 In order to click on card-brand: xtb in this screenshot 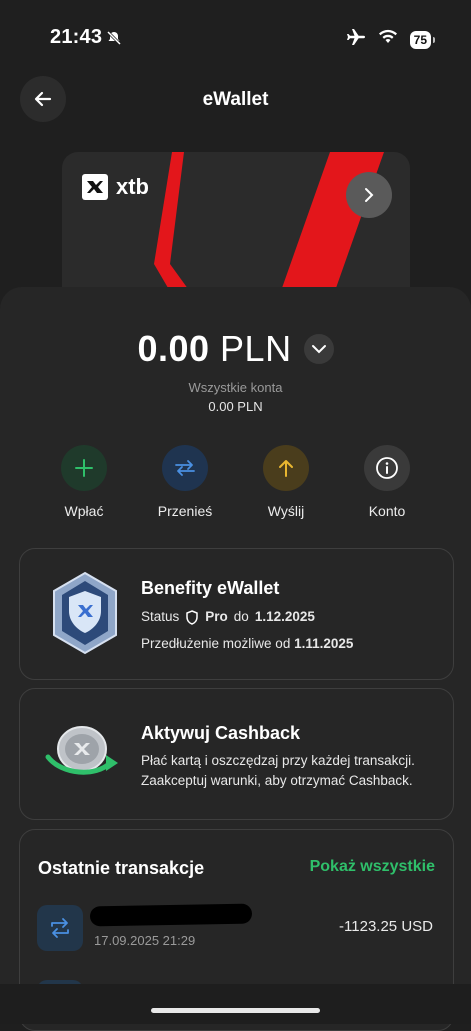, I will do `click(132, 186)`.